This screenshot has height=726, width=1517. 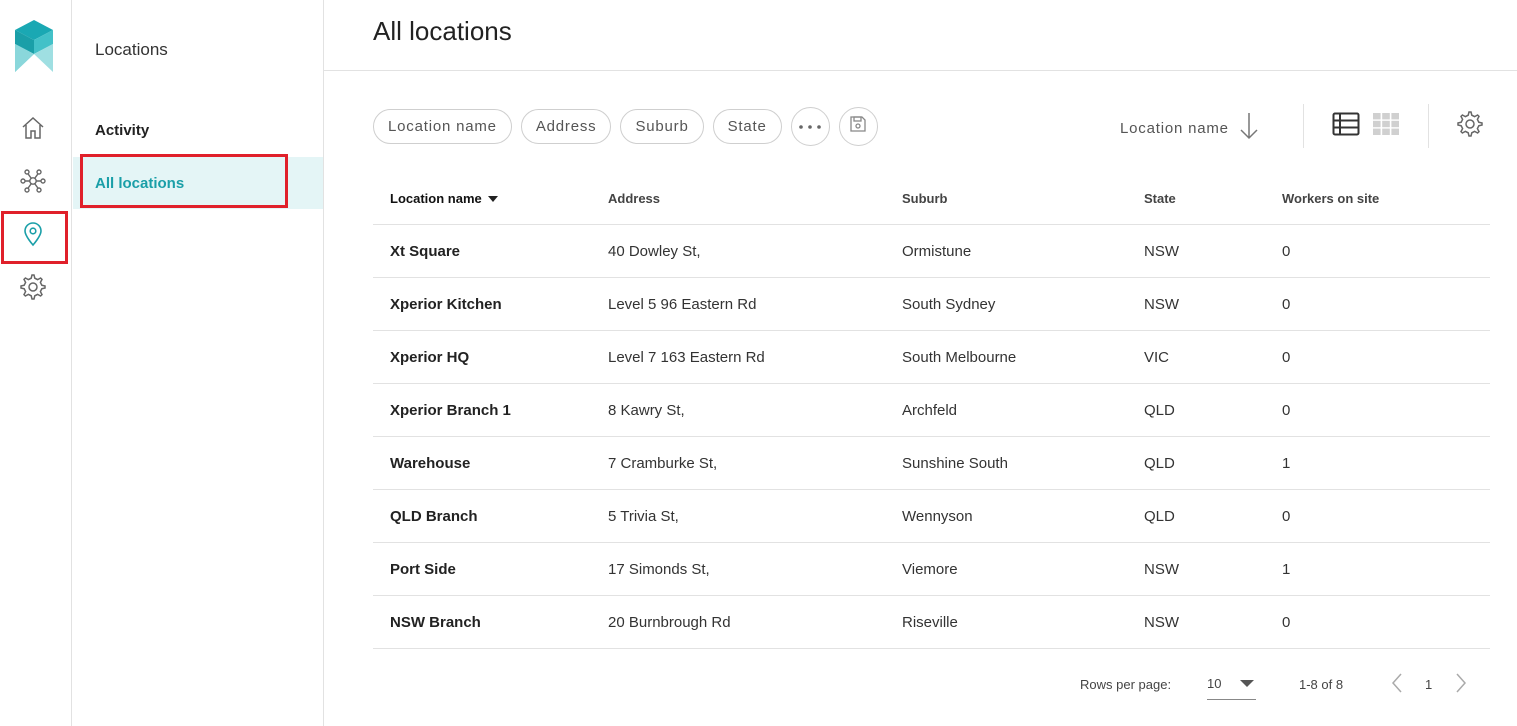 I want to click on table-row: QLD Branch 5 Trivia St, Wennyson QLD 0, so click(x=931, y=516).